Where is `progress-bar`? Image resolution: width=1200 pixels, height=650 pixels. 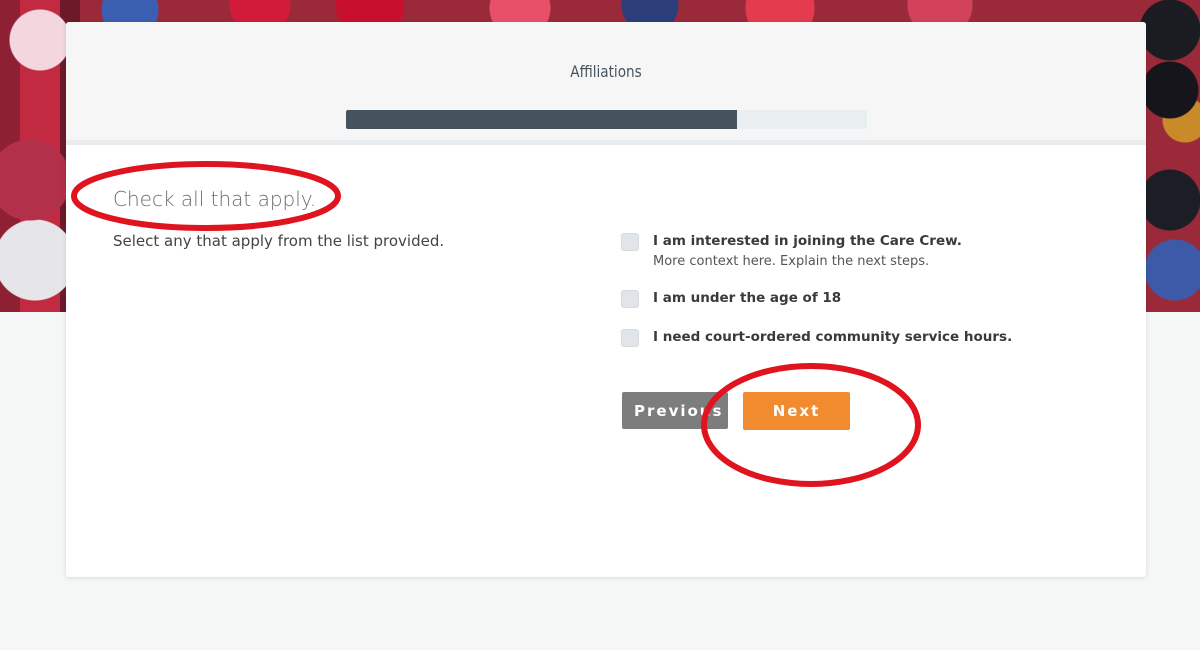 progress-bar is located at coordinates (606, 119).